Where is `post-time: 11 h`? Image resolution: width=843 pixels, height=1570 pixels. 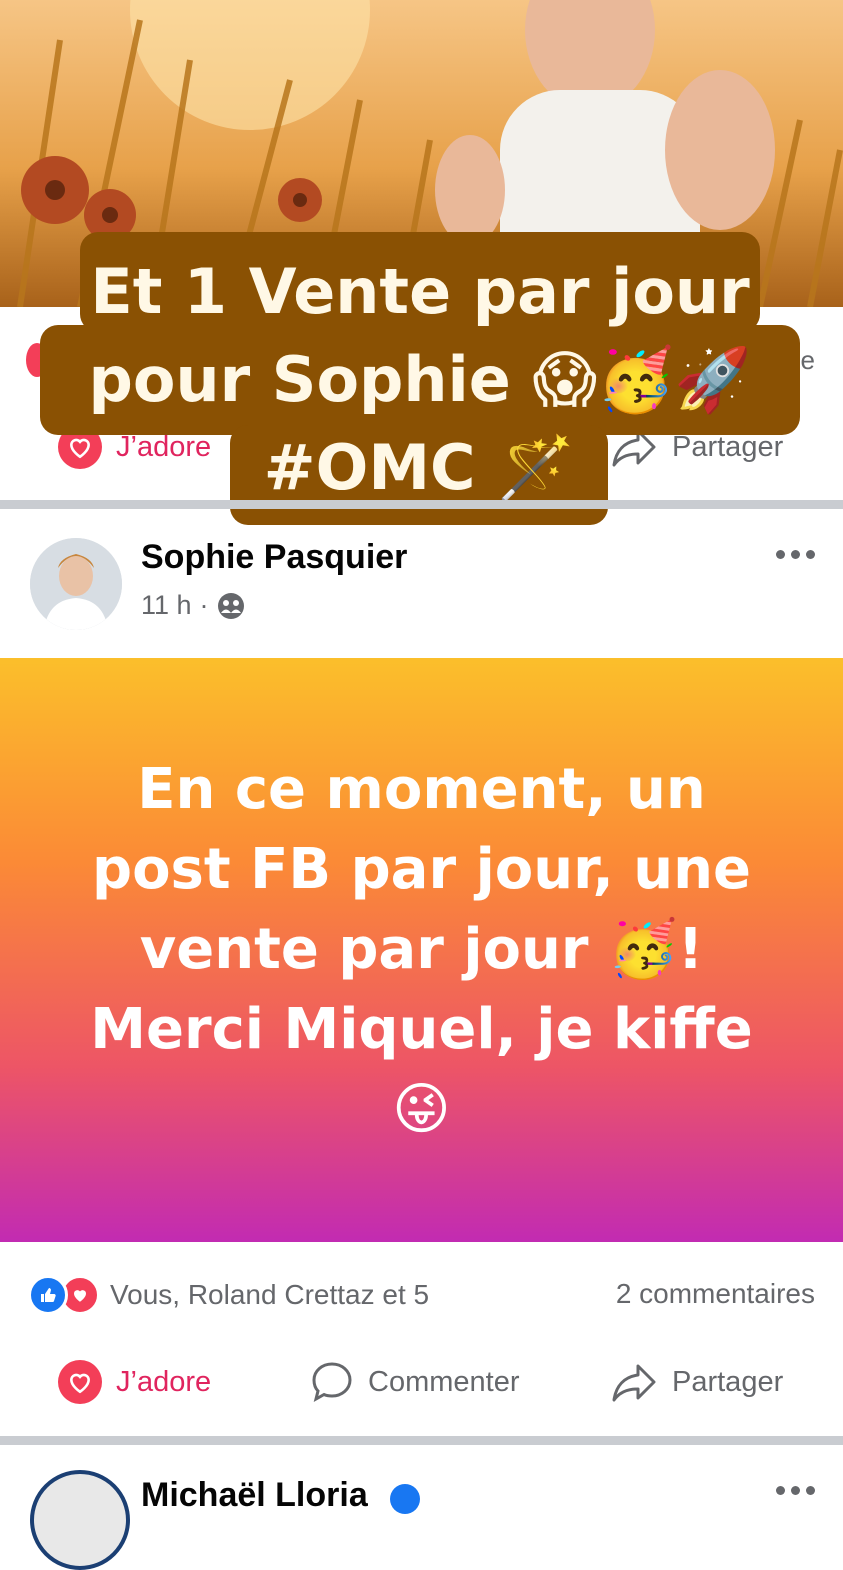 post-time: 11 h is located at coordinates (166, 605).